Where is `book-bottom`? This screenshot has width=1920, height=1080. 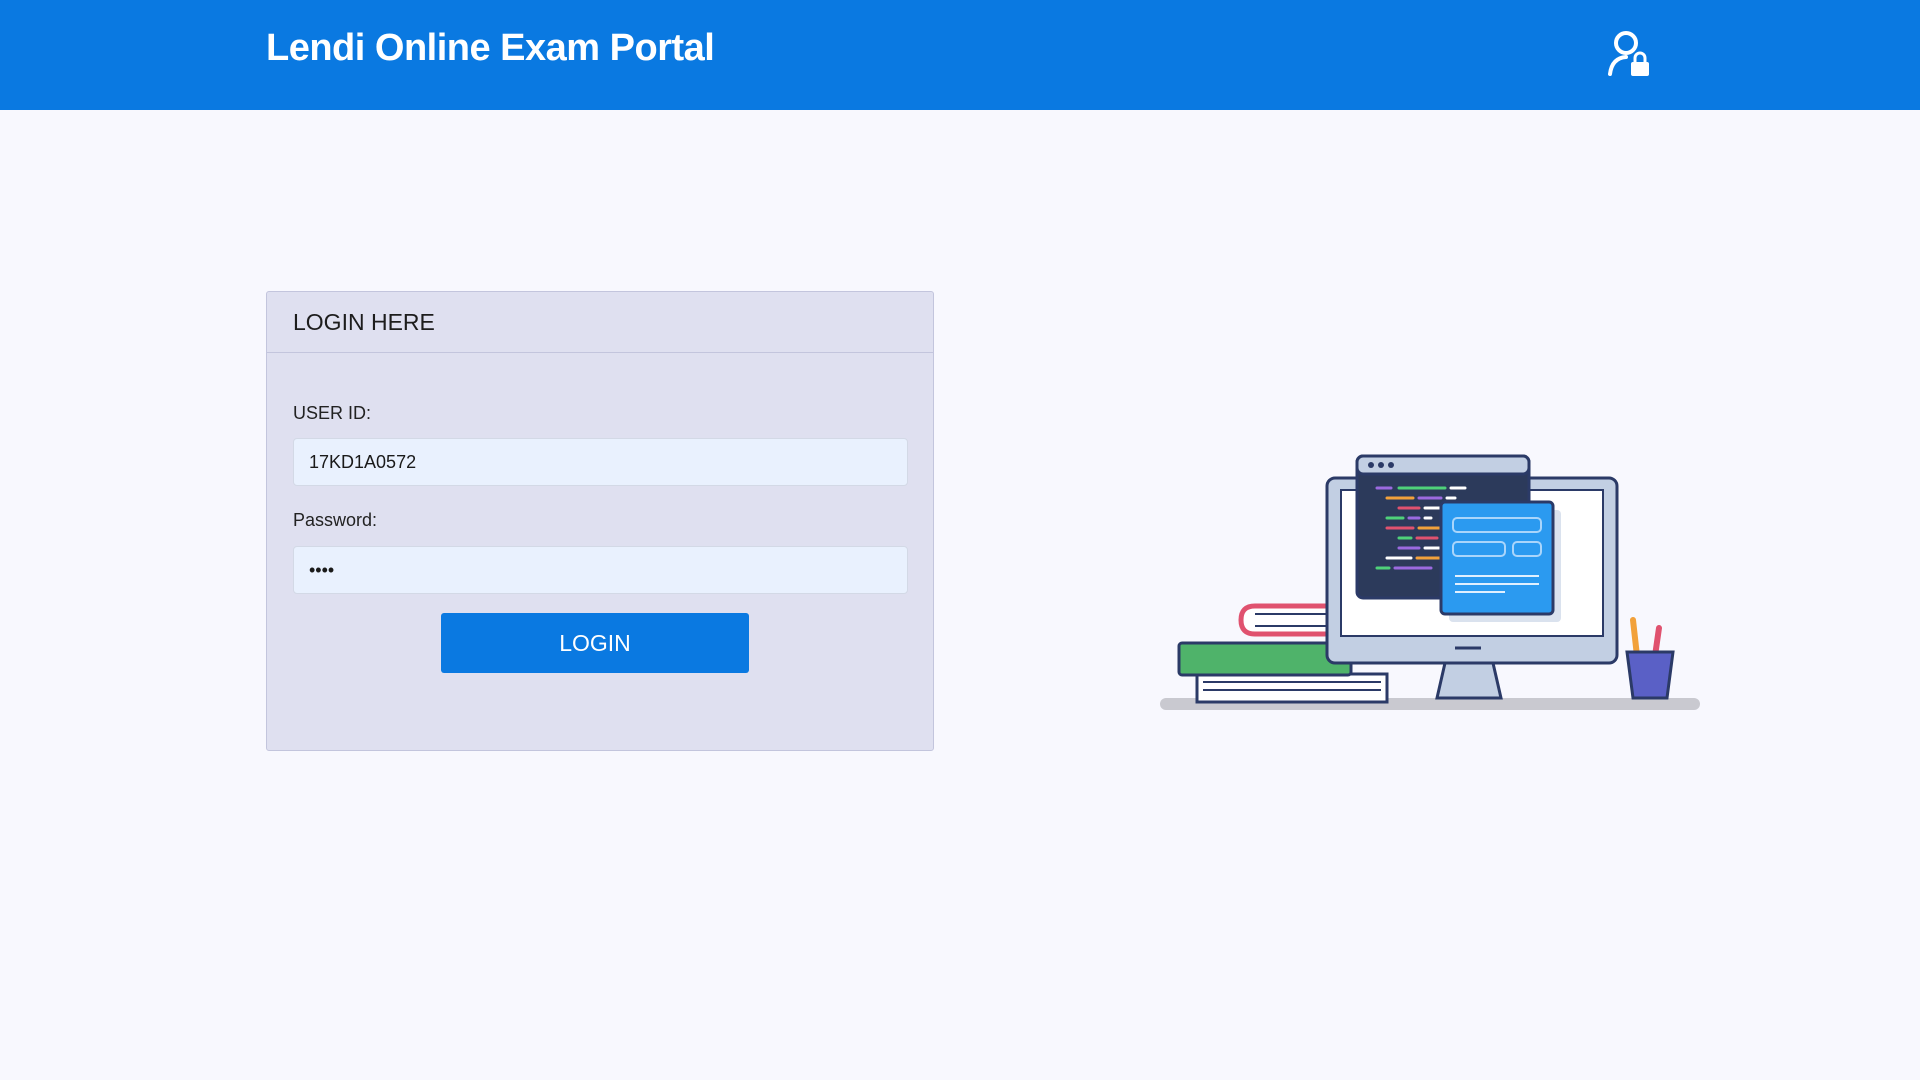
book-bottom is located at coordinates (1292, 688).